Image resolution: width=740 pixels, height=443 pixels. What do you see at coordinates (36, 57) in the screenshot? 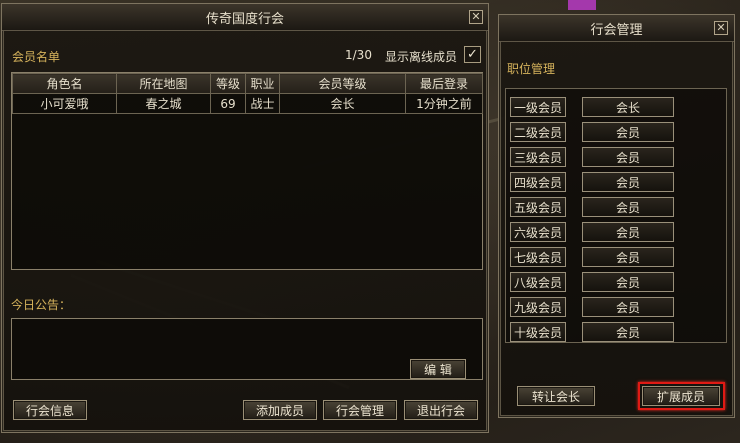
I see `member-list-label: 会员名单` at bounding box center [36, 57].